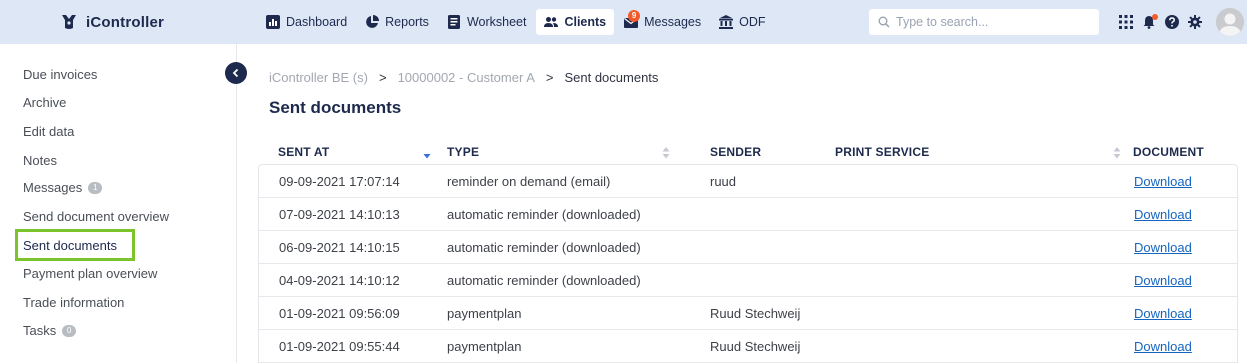 Image resolution: width=1247 pixels, height=363 pixels. I want to click on sidebar-item-trade-information: Trade information, so click(73, 302).